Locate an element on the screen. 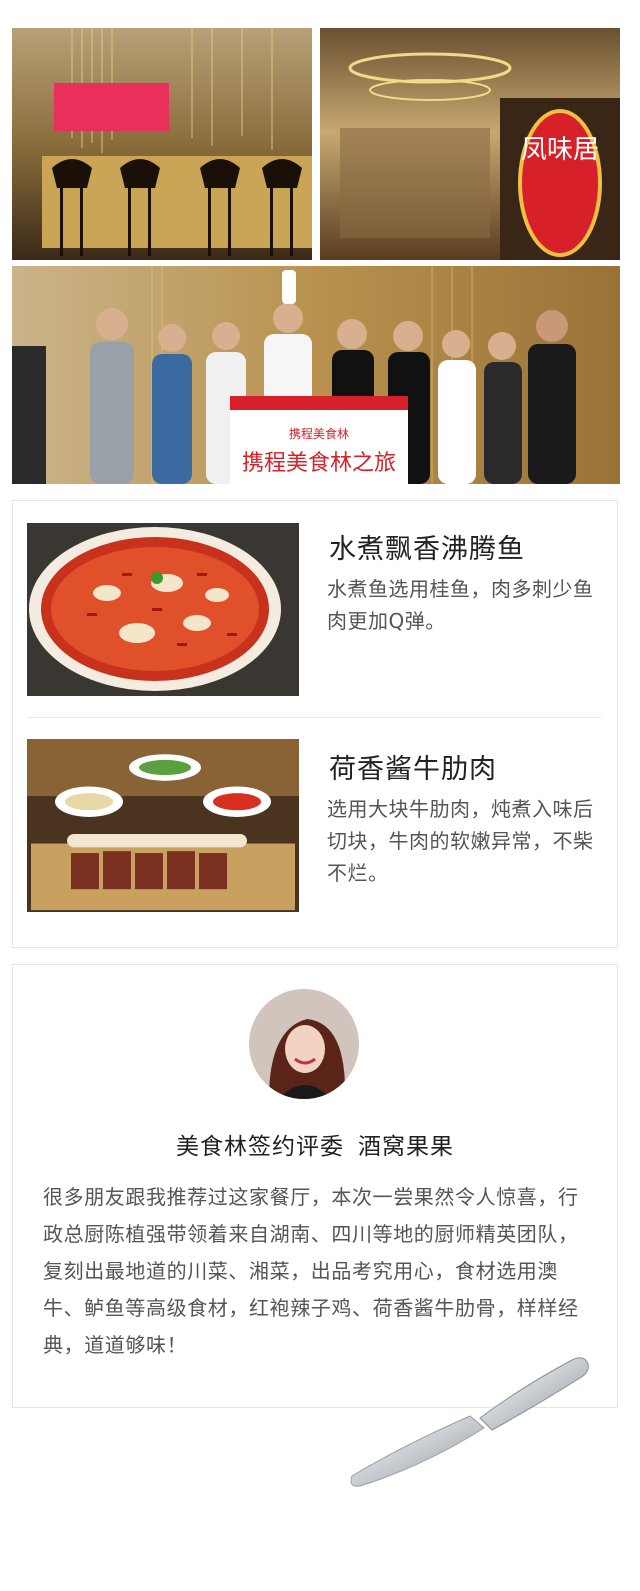 This screenshot has height=1591, width=640. banner-logo-text: 携程美食林 is located at coordinates (319, 433).